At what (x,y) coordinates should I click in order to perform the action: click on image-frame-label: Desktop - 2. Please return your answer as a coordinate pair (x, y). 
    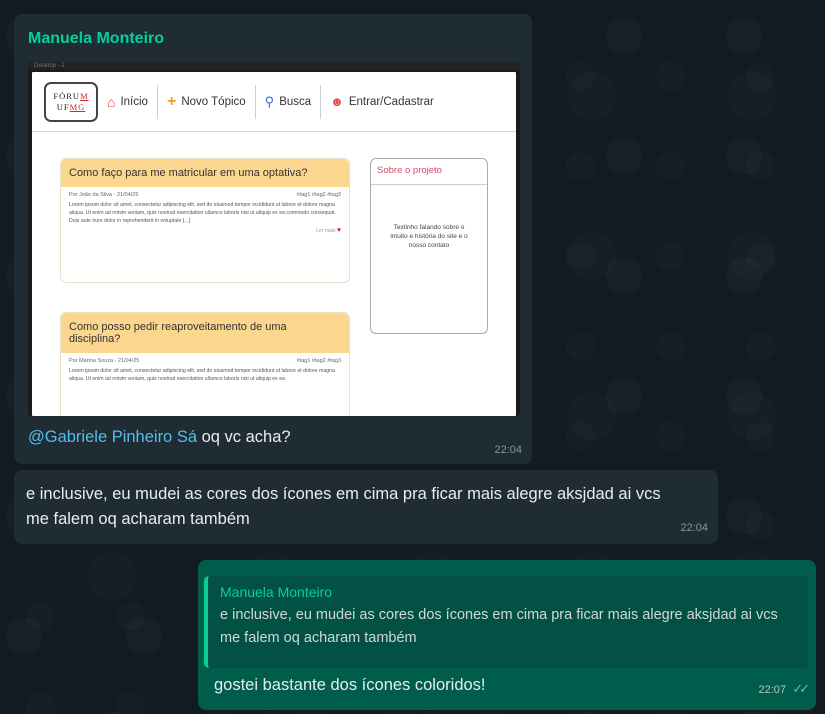
    Looking at the image, I should click on (274, 66).